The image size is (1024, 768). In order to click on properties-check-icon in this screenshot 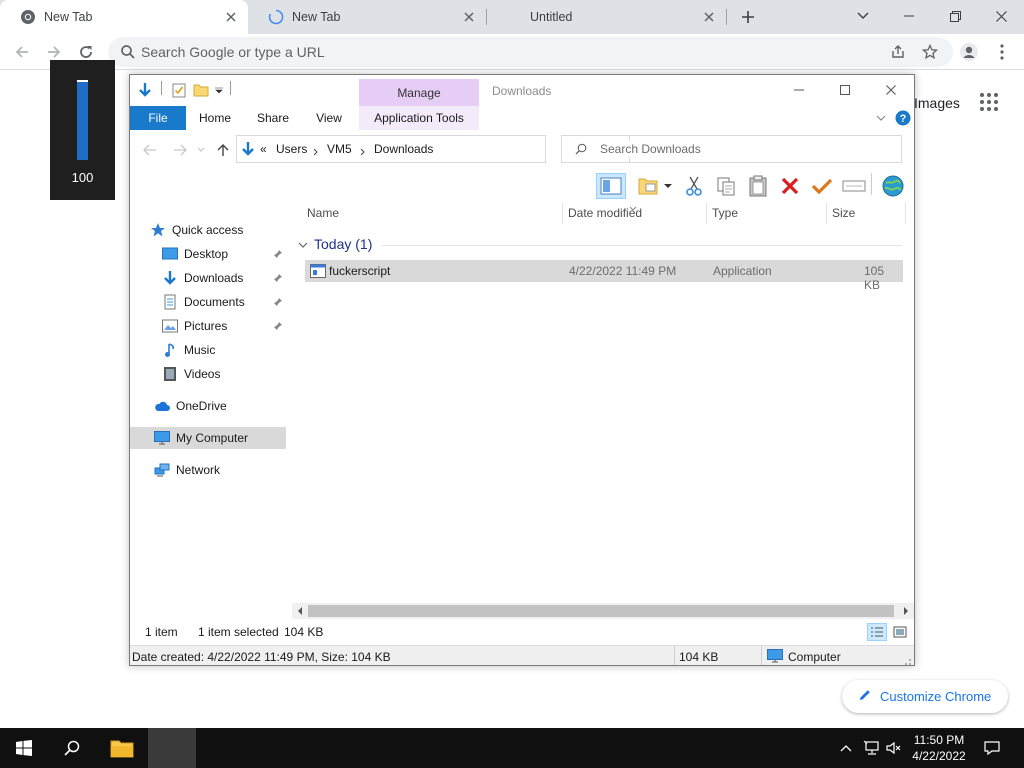, I will do `click(822, 186)`.